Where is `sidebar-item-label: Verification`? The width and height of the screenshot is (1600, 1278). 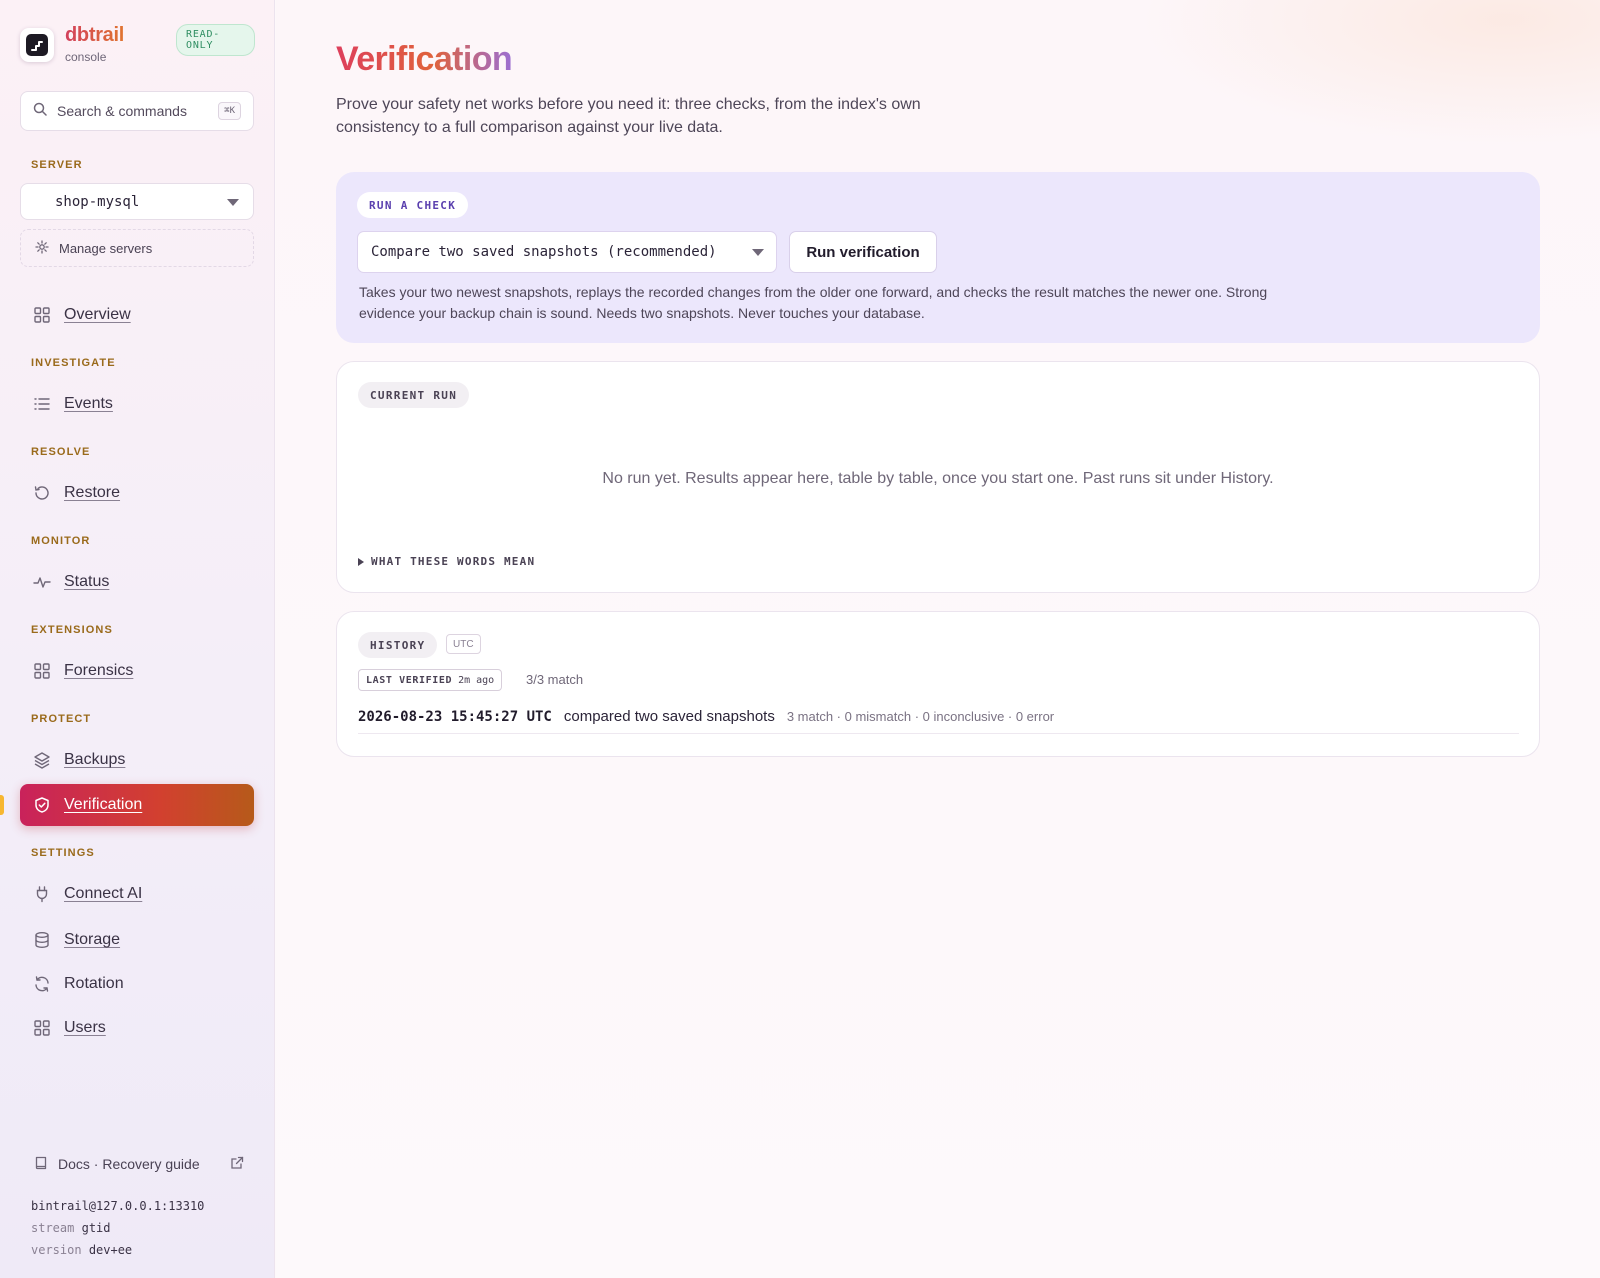
sidebar-item-label: Verification is located at coordinates (103, 804).